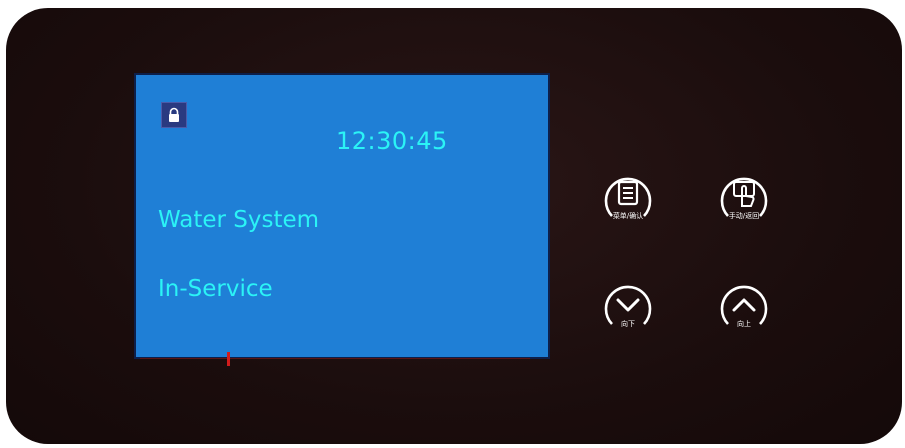 Image resolution: width=905 pixels, height=448 pixels. I want to click on up-label: 向上, so click(744, 324).